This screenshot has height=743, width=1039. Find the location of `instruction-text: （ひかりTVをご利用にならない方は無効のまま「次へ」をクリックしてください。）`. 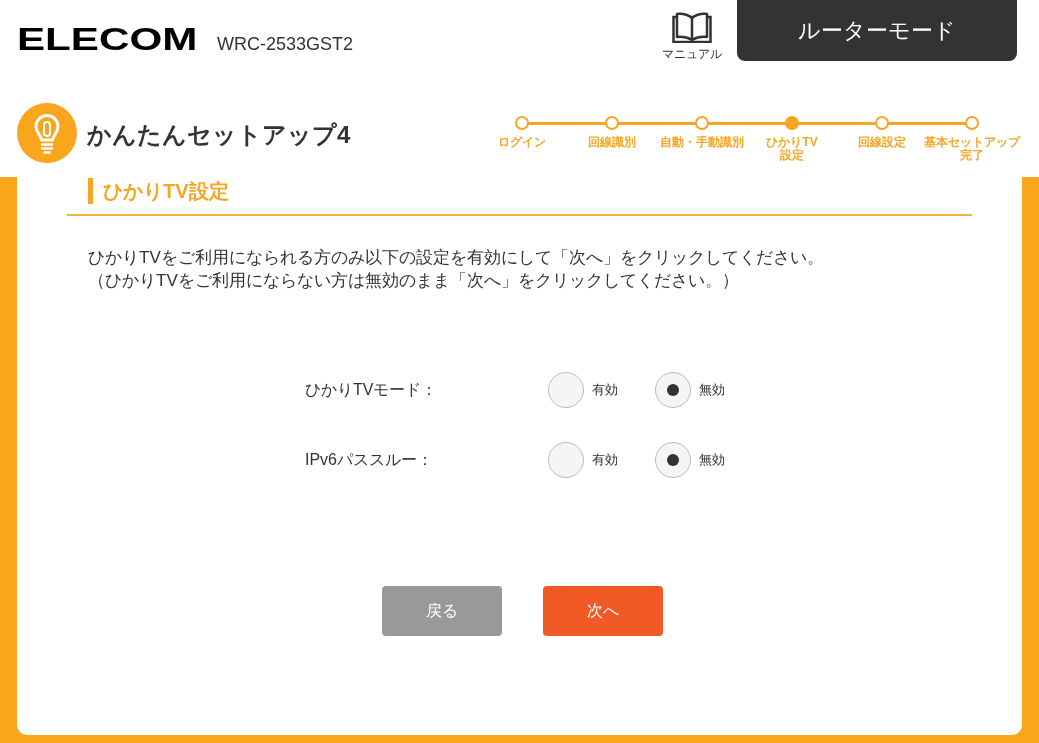

instruction-text: （ひかりTVをご利用にならない方は無効のまま「次へ」をクリックしてください。） is located at coordinates (414, 281).